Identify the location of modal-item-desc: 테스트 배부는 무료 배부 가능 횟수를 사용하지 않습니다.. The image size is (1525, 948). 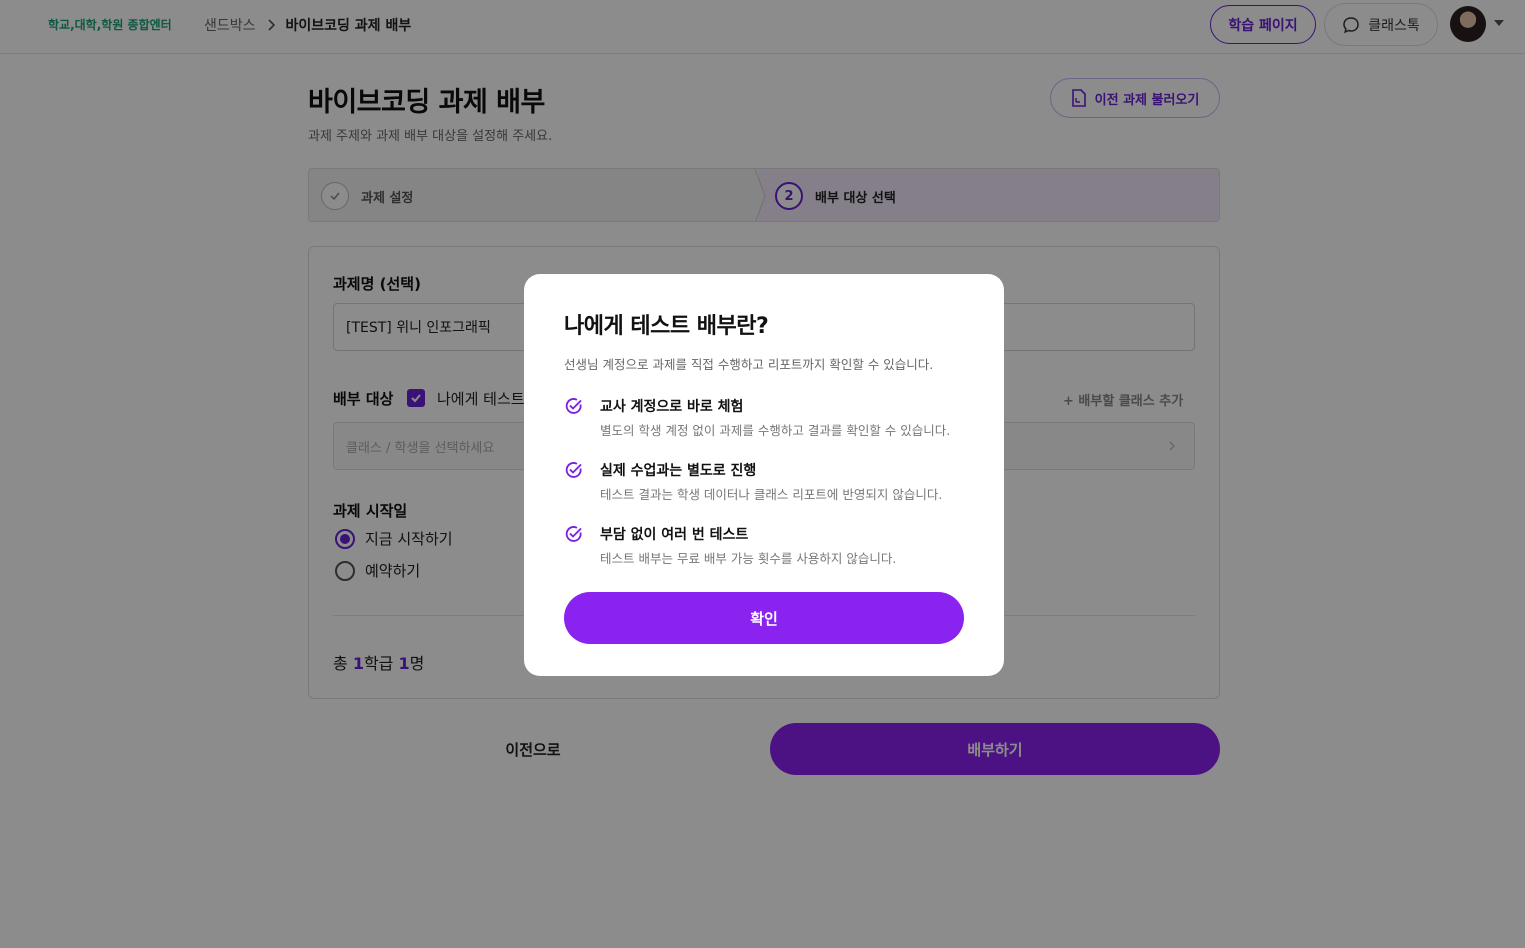
(748, 558).